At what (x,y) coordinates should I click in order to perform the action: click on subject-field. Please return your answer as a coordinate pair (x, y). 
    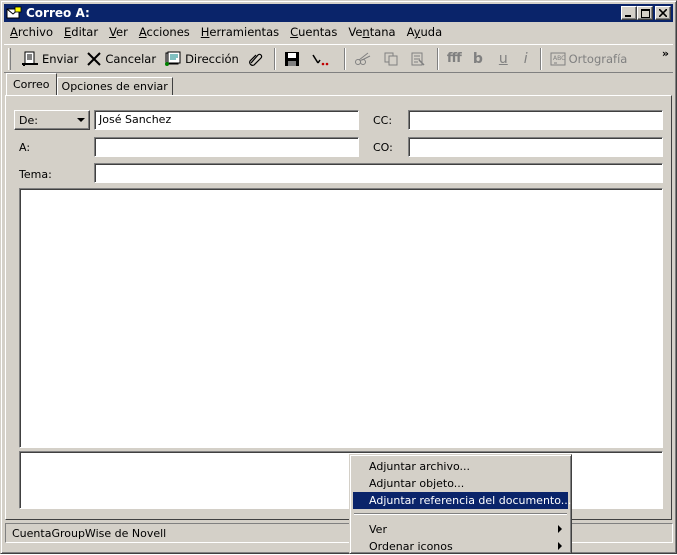
    Looking at the image, I should click on (378, 173).